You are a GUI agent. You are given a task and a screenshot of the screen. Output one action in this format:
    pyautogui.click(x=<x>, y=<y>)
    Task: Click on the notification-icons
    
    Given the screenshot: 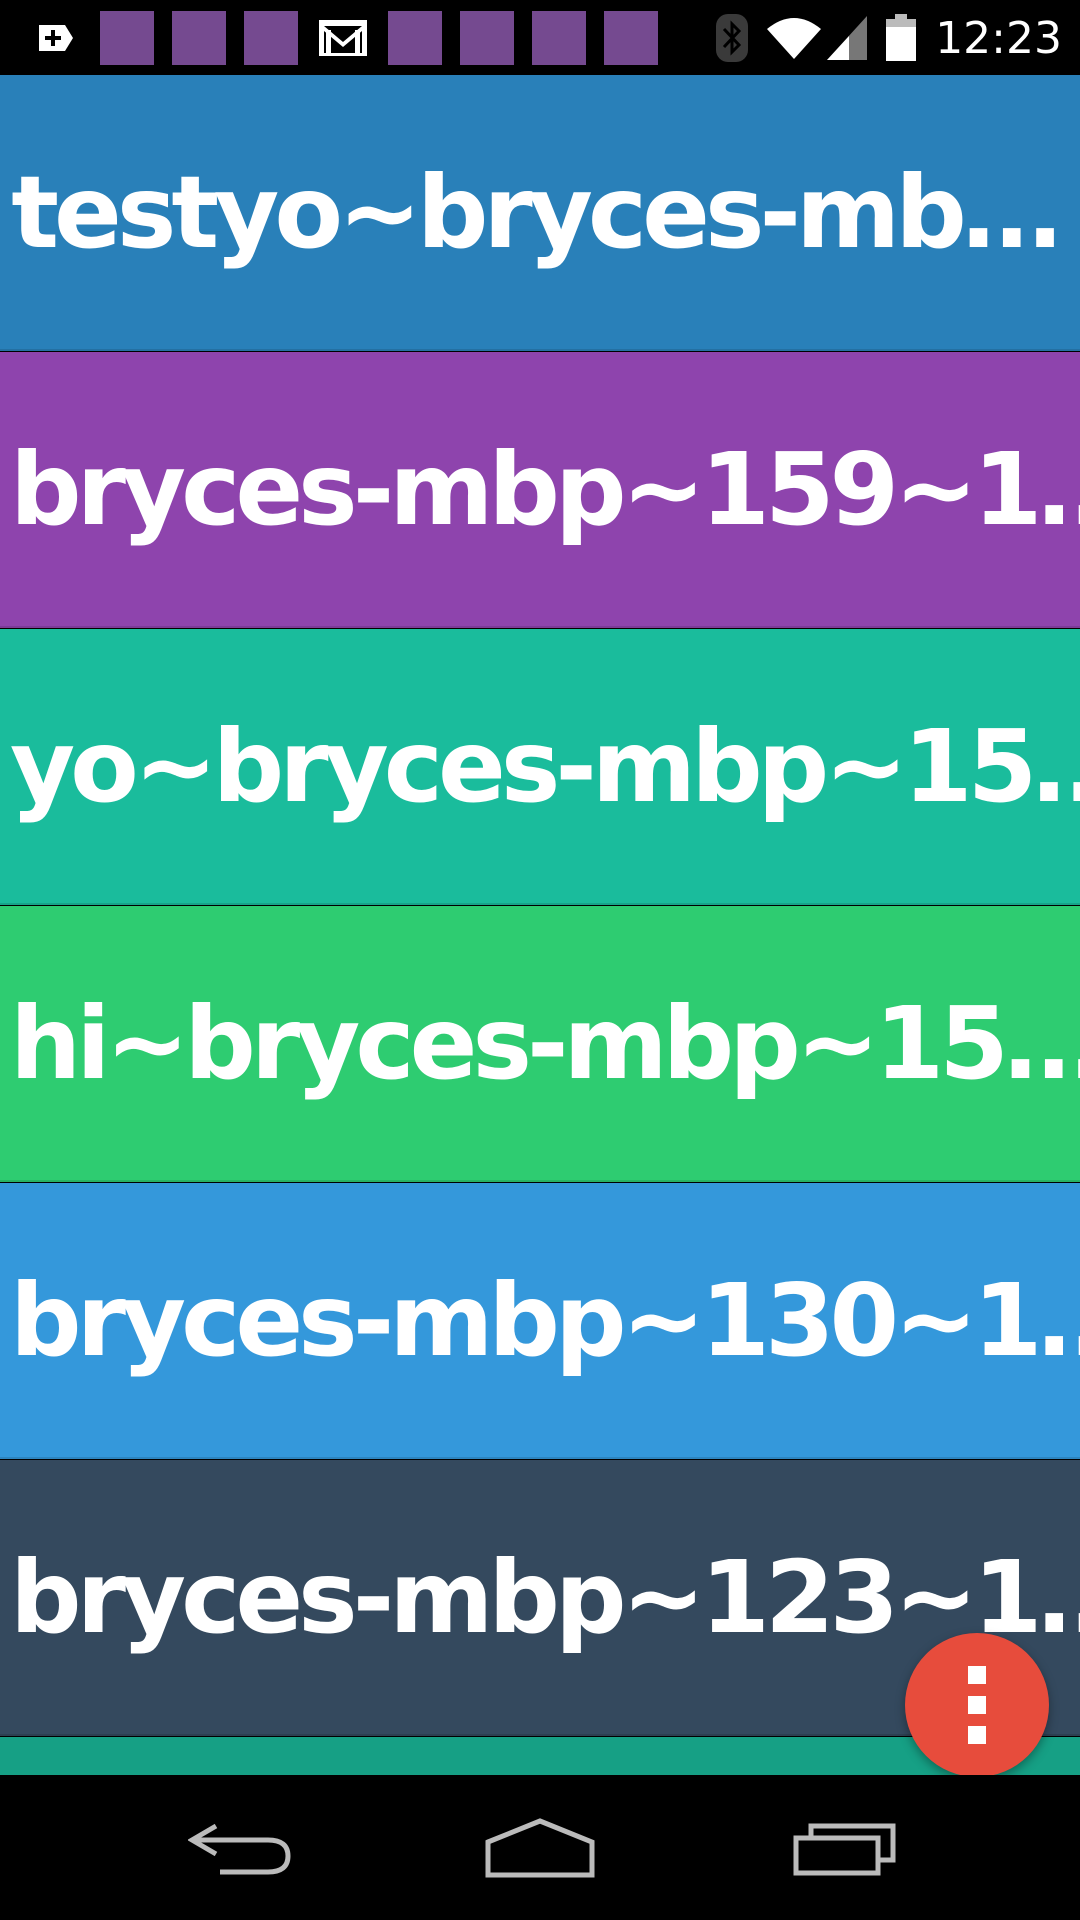 What is the action you would take?
    pyautogui.click(x=352, y=37)
    